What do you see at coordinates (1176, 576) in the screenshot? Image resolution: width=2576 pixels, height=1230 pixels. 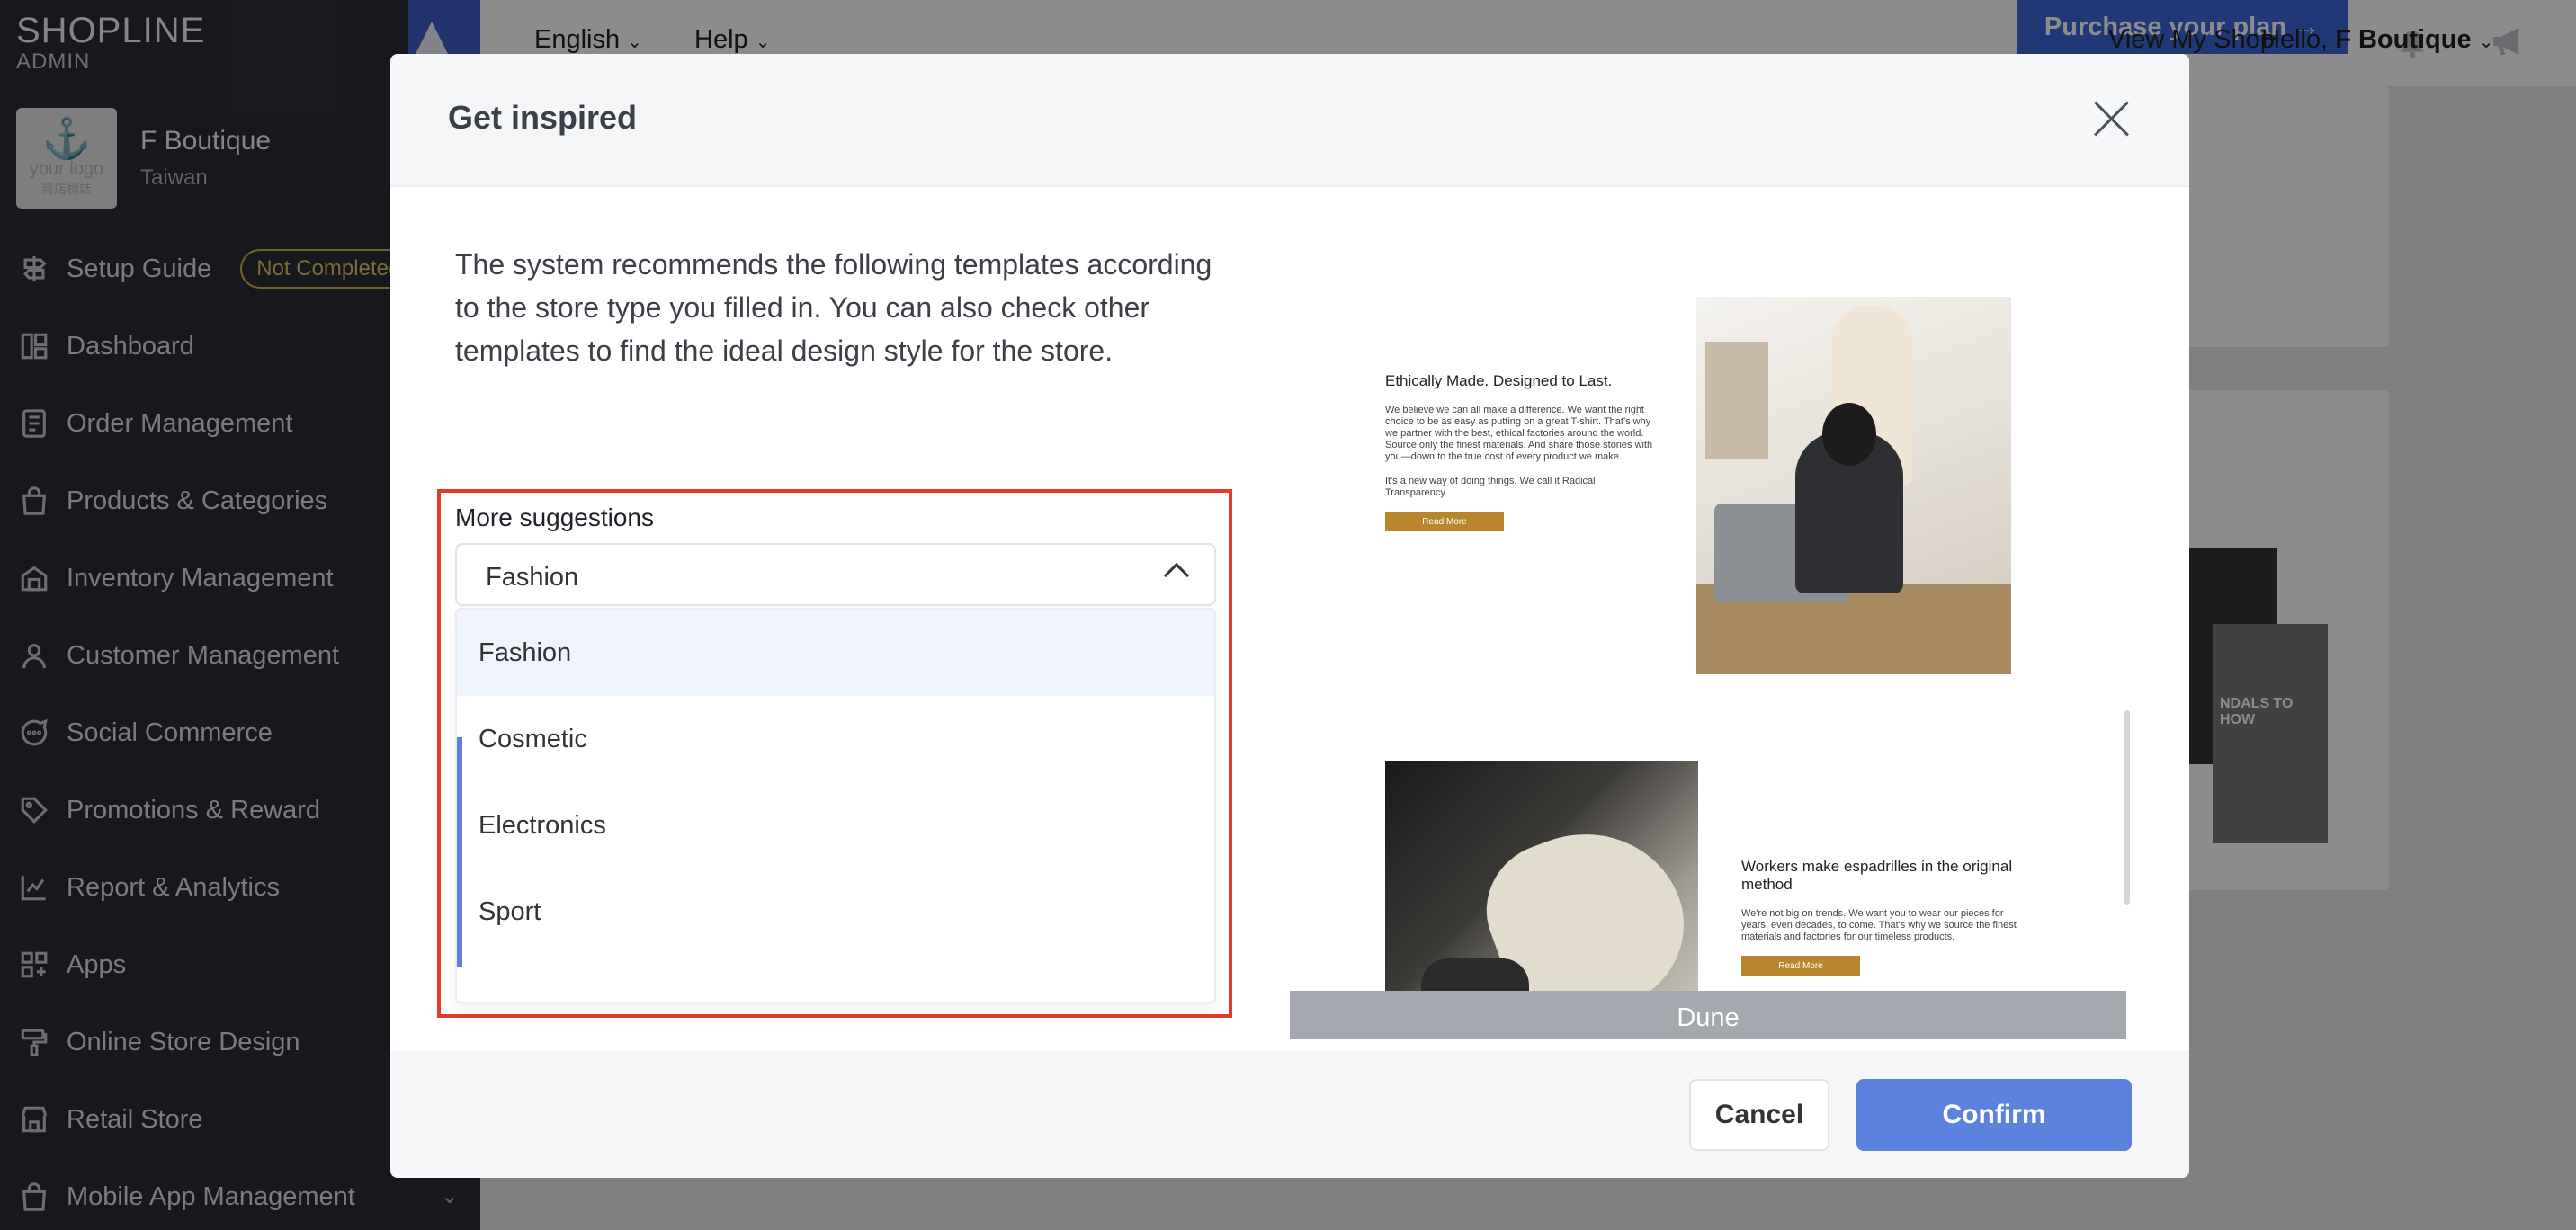 I see `chevron-up-icon` at bounding box center [1176, 576].